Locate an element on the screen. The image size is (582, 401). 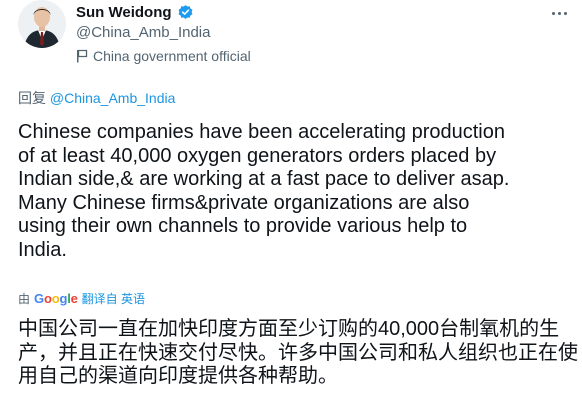
reply-context: 回复 @China_Amb_India is located at coordinates (96, 98).